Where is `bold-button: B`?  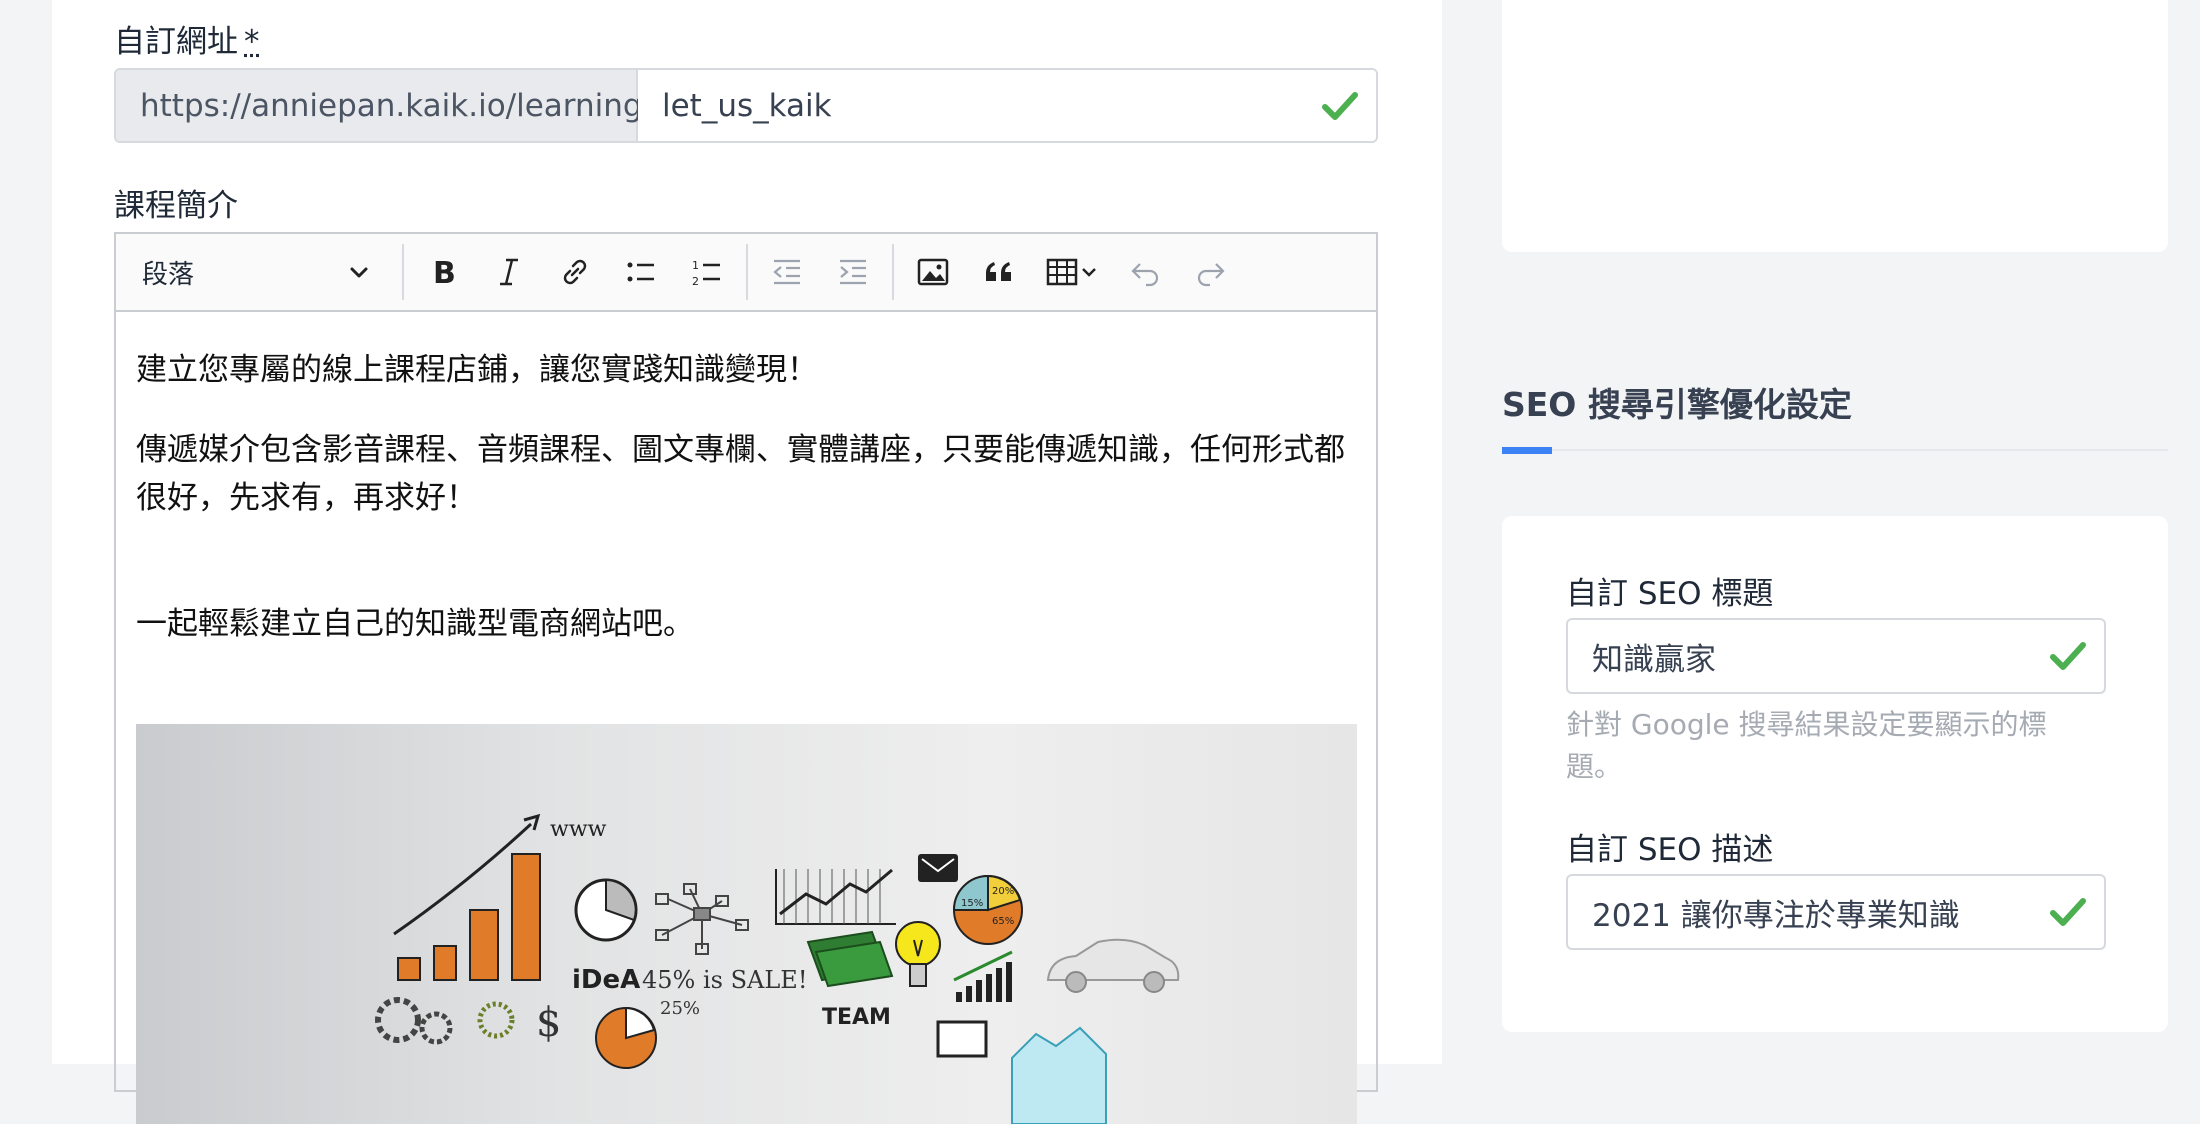
bold-button: B is located at coordinates (443, 272).